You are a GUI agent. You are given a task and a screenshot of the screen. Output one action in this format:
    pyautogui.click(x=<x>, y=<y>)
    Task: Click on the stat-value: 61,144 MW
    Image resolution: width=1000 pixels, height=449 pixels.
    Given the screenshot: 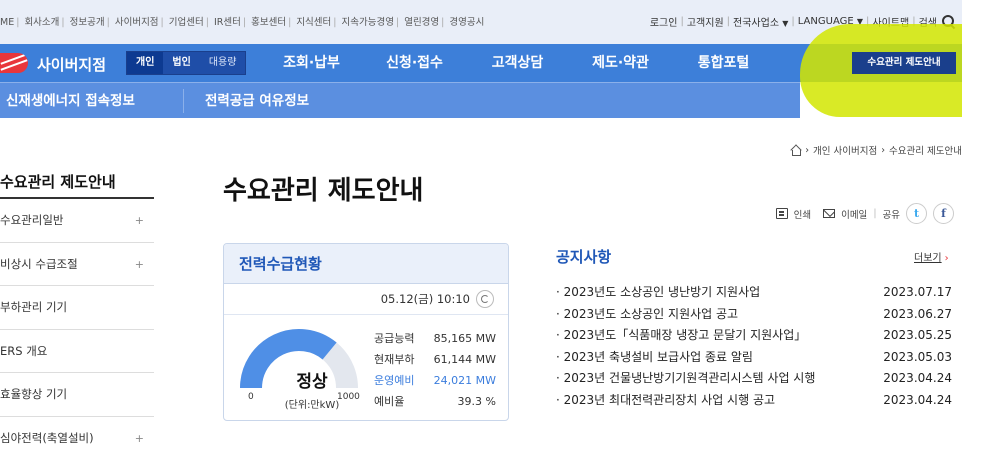 What is the action you would take?
    pyautogui.click(x=464, y=359)
    